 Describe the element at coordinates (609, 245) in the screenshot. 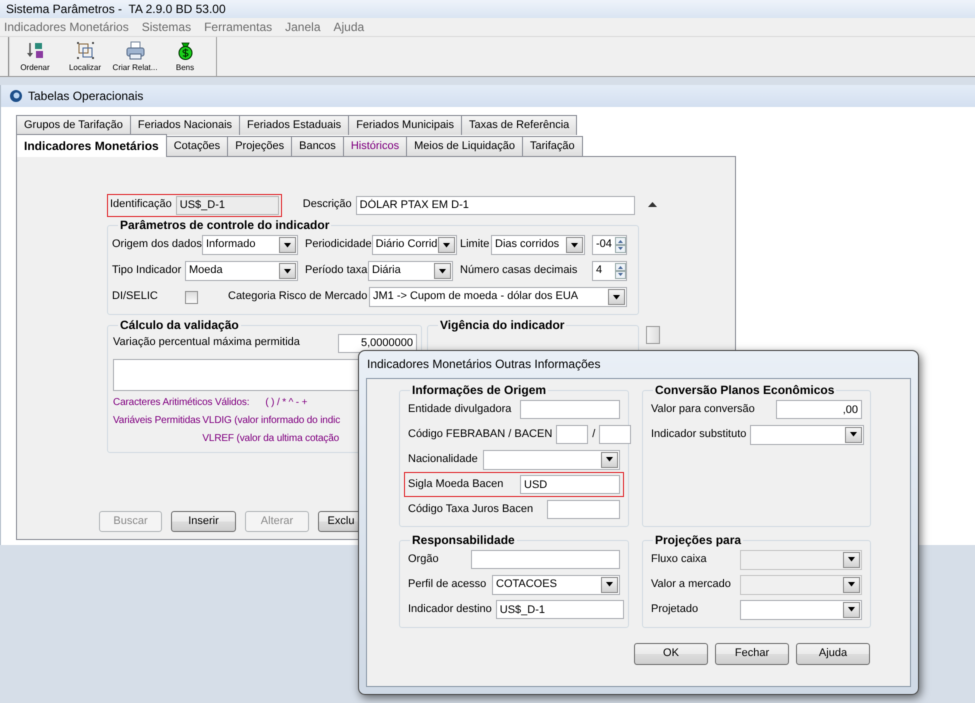

I see `spin-field: -04` at that location.